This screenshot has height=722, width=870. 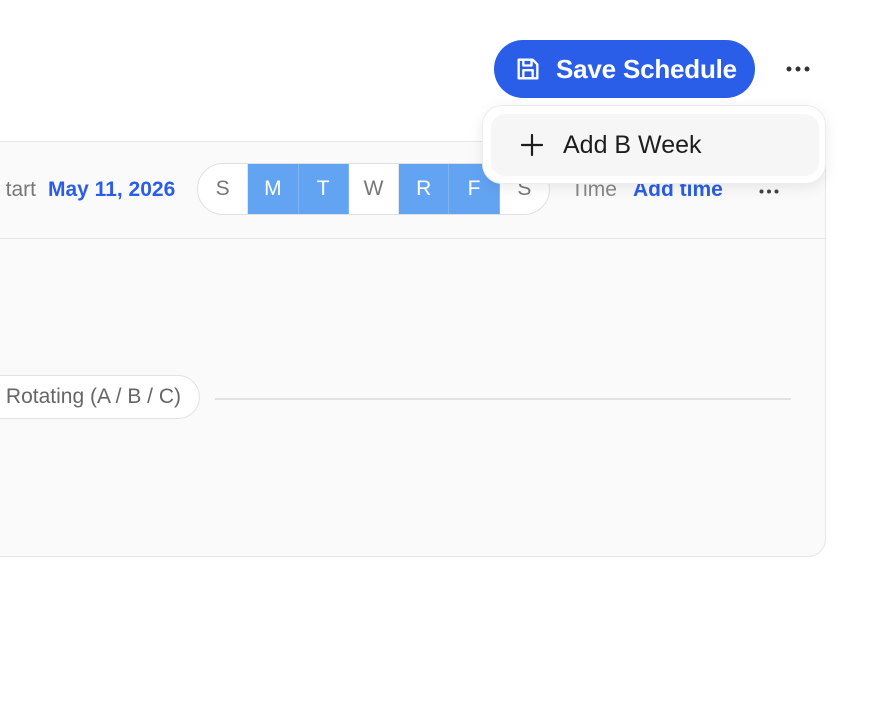 I want to click on more-options-button, so click(x=798, y=68).